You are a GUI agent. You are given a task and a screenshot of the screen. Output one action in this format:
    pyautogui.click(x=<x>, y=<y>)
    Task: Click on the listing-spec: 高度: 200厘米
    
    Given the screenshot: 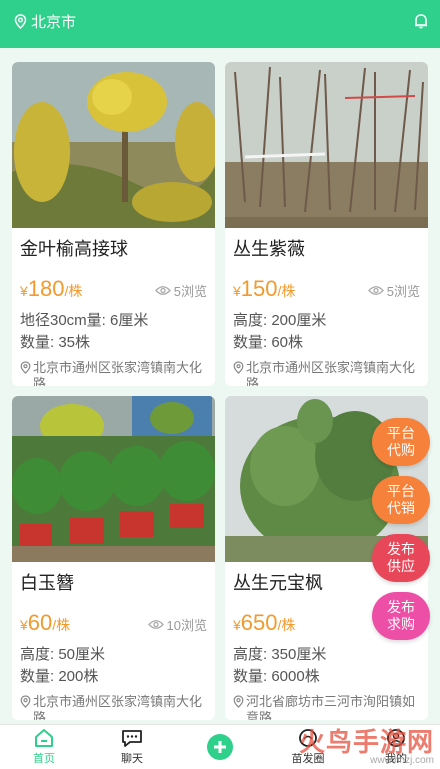 What is the action you would take?
    pyautogui.click(x=280, y=320)
    